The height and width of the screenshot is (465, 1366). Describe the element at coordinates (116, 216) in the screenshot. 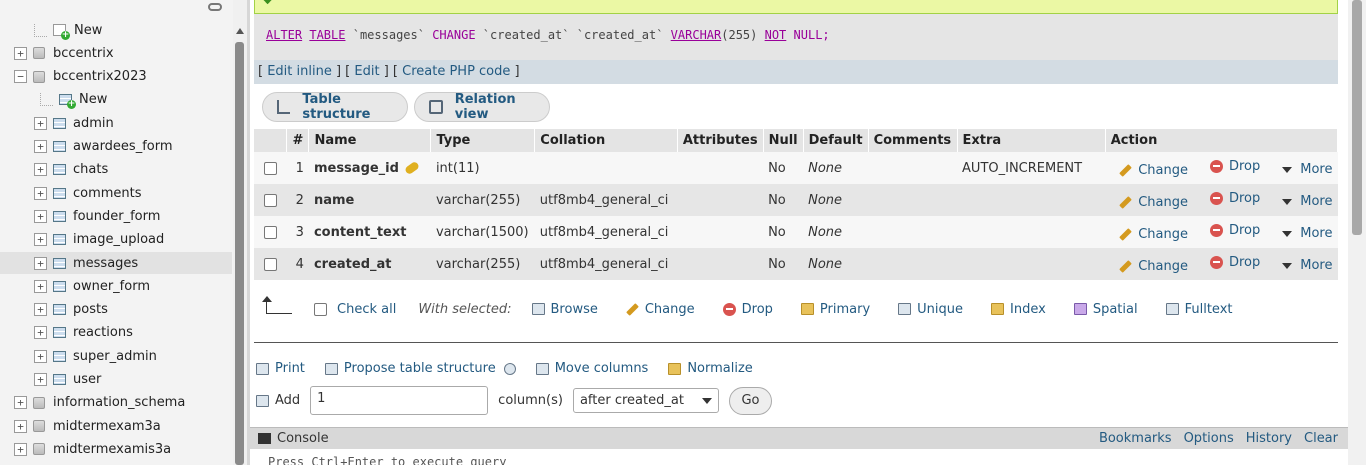

I see `tree-table-item: + founder_form` at that location.